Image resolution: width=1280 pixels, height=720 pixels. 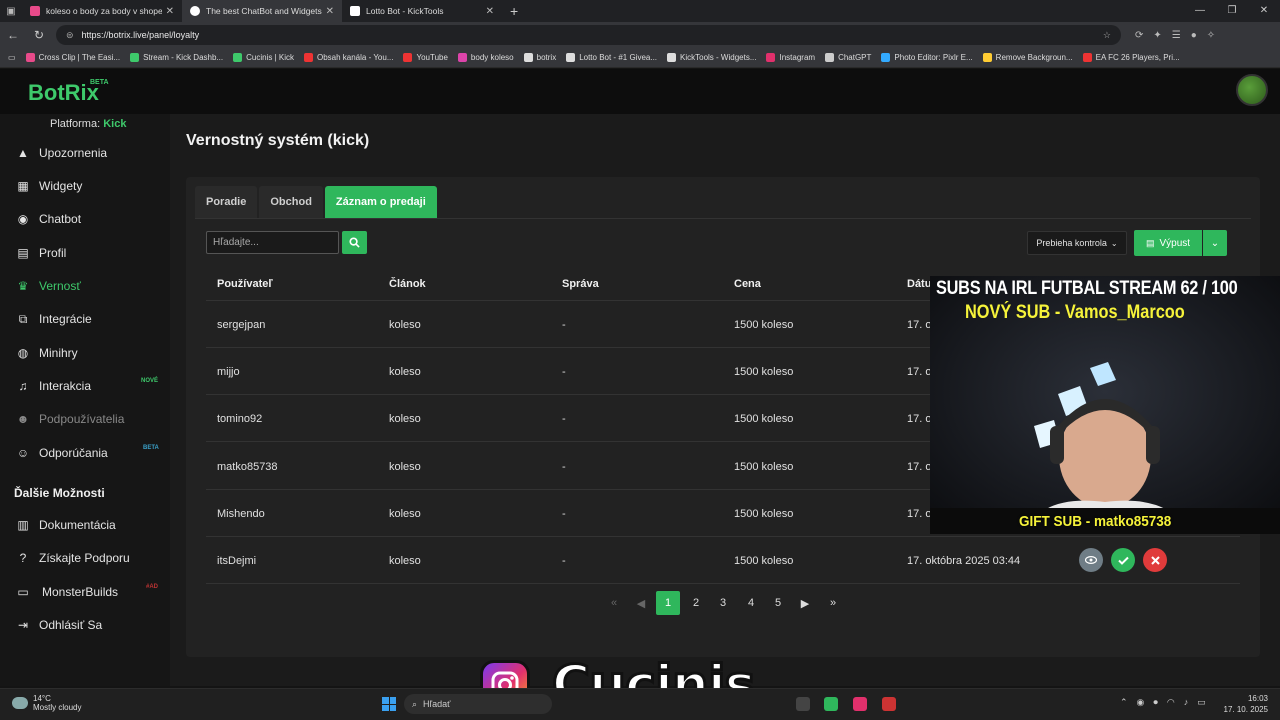 What do you see at coordinates (48, 286) in the screenshot?
I see `sidebar-item-vernost: ♛ Vernosť` at bounding box center [48, 286].